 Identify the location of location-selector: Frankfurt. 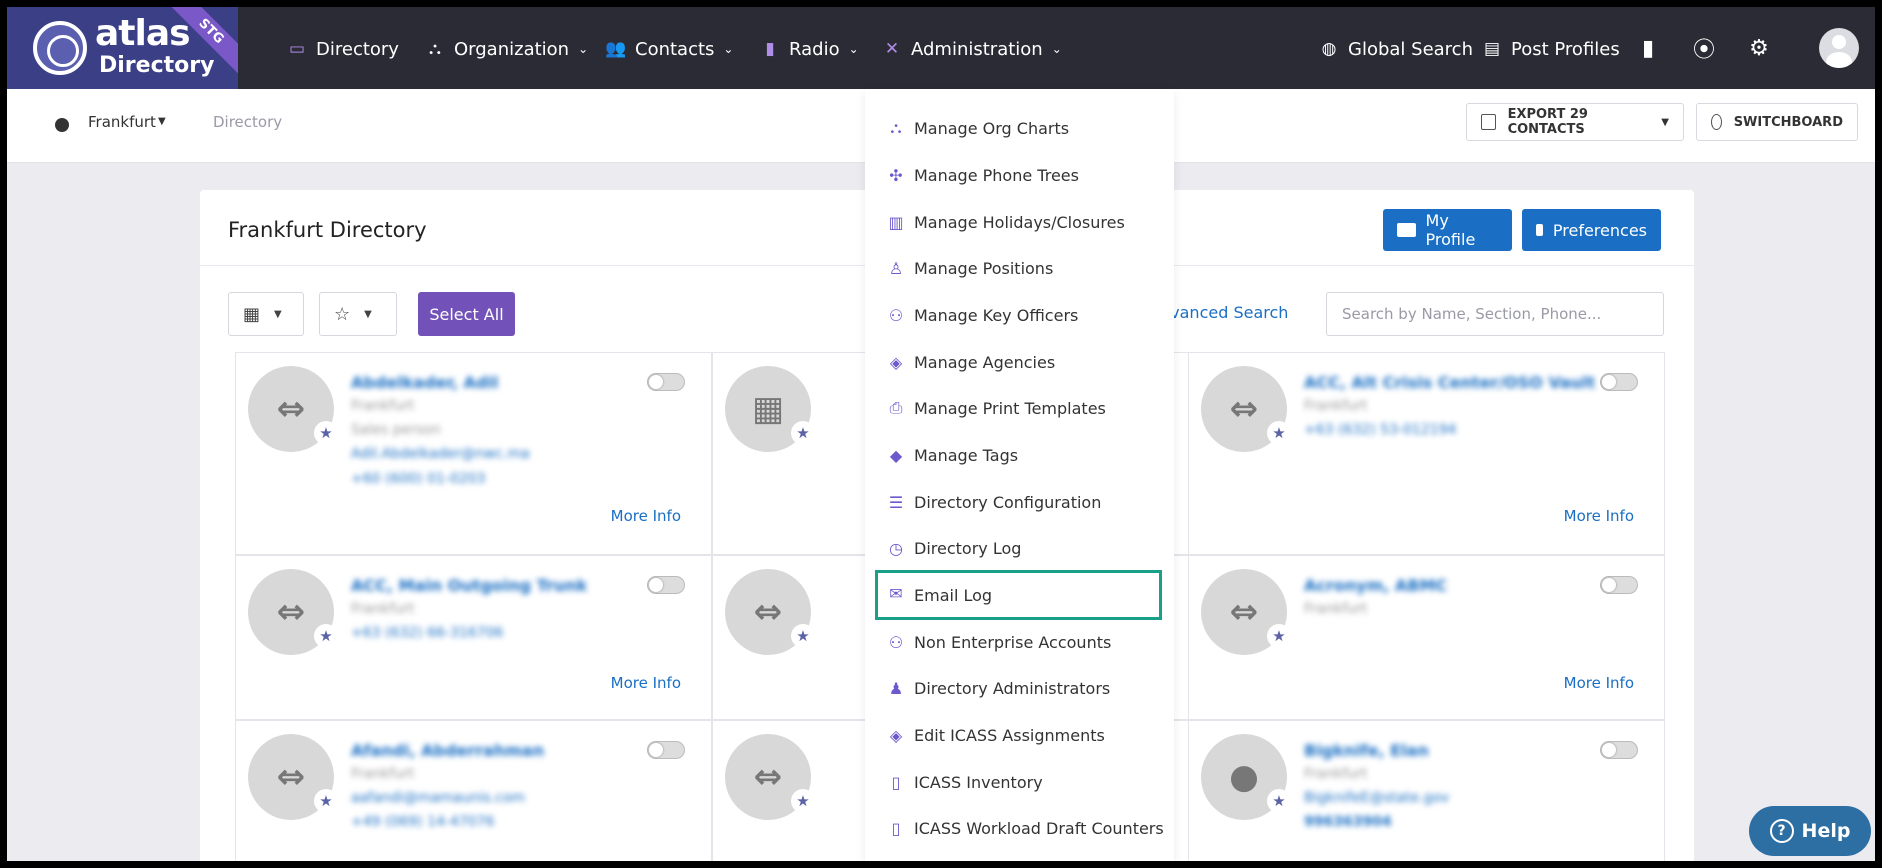
(122, 122).